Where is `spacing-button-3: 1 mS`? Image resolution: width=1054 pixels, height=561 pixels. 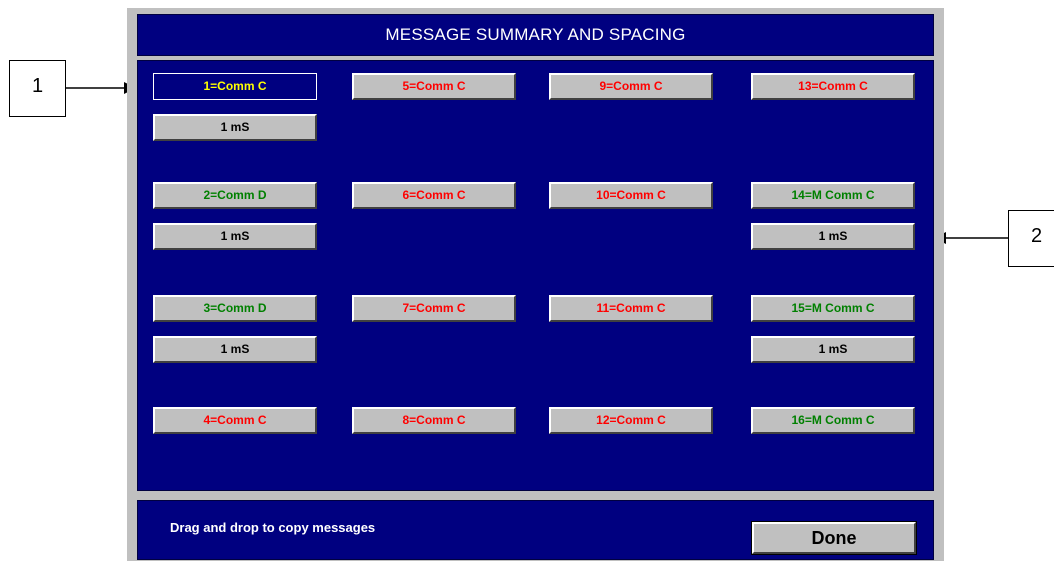
spacing-button-3: 1 mS is located at coordinates (235, 349).